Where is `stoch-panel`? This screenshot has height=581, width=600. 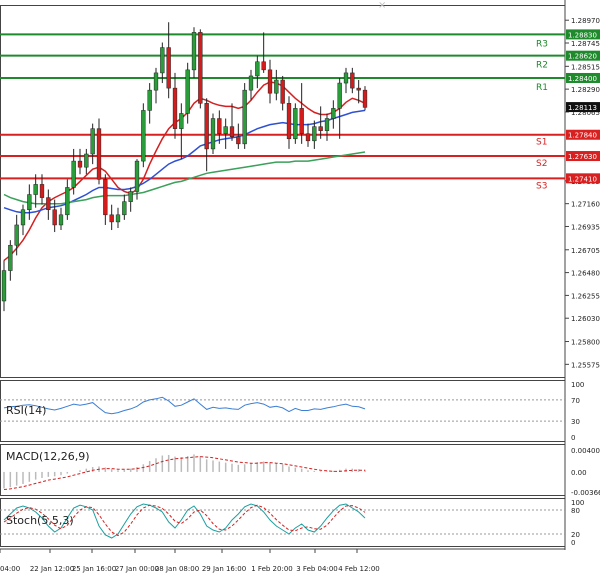
stoch-panel is located at coordinates (283, 522).